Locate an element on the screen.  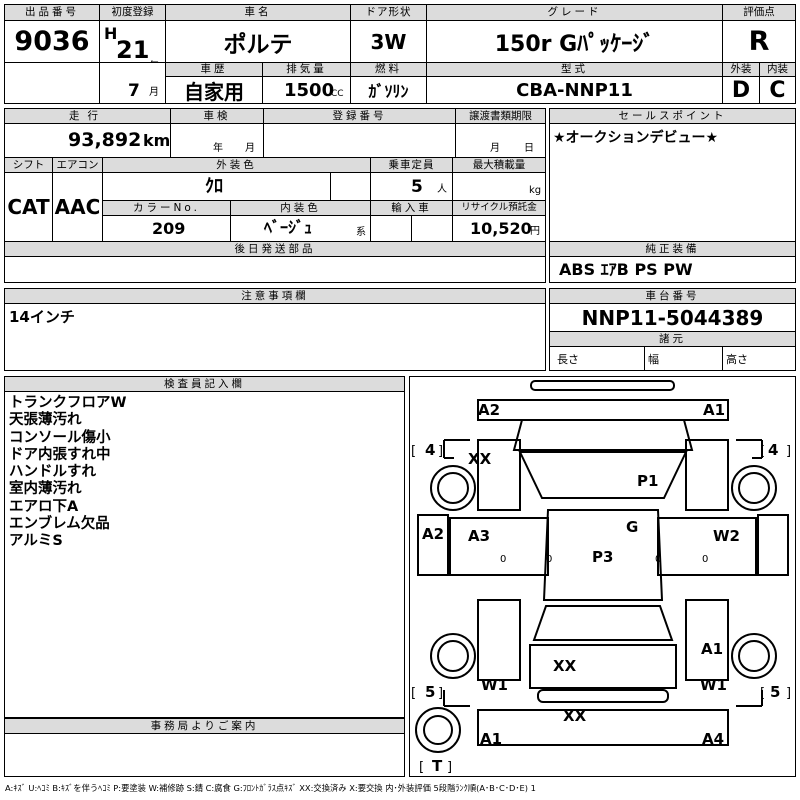
mark-rear-left-bracket: 5 is located at coordinates (430, 692).